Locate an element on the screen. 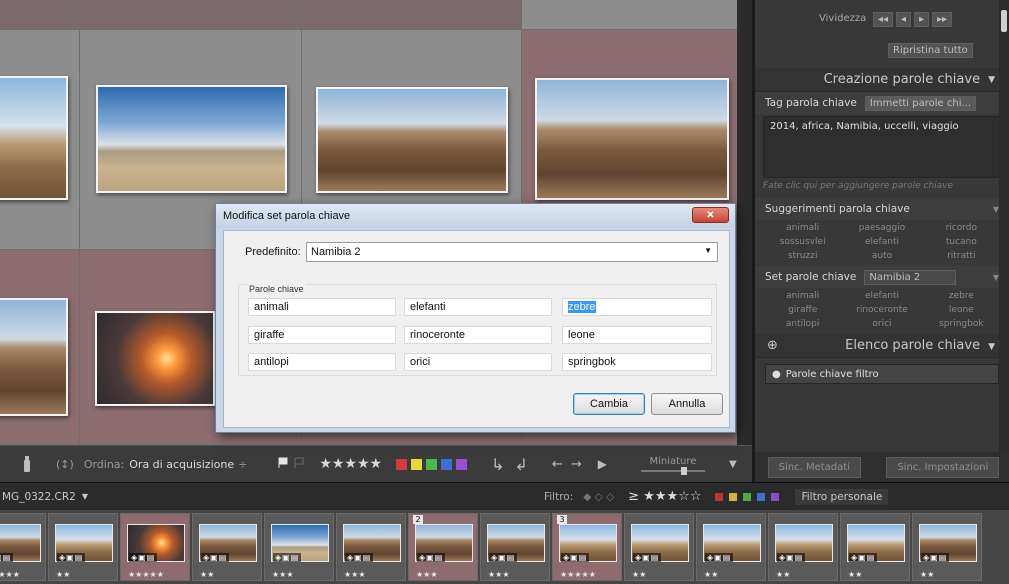 Image resolution: width=1009 pixels, height=584 pixels. color-swatch-blue is located at coordinates (761, 496).